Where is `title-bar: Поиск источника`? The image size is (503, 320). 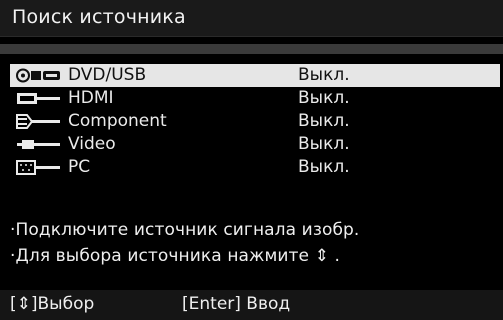 title-bar: Поиск источника is located at coordinates (251, 18).